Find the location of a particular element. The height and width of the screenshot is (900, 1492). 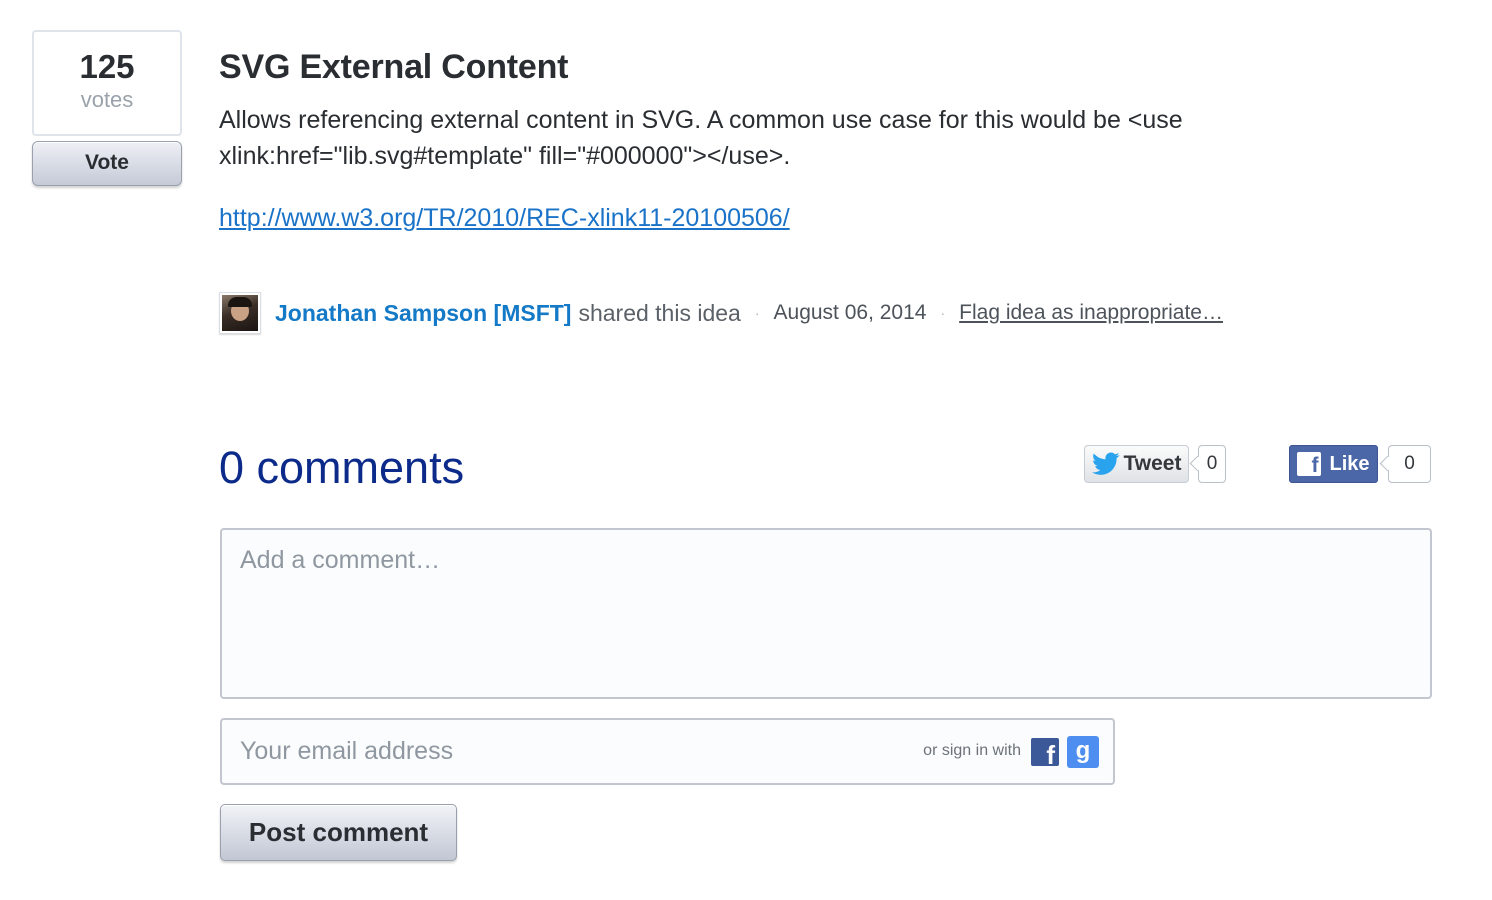

avatar-image is located at coordinates (240, 313).